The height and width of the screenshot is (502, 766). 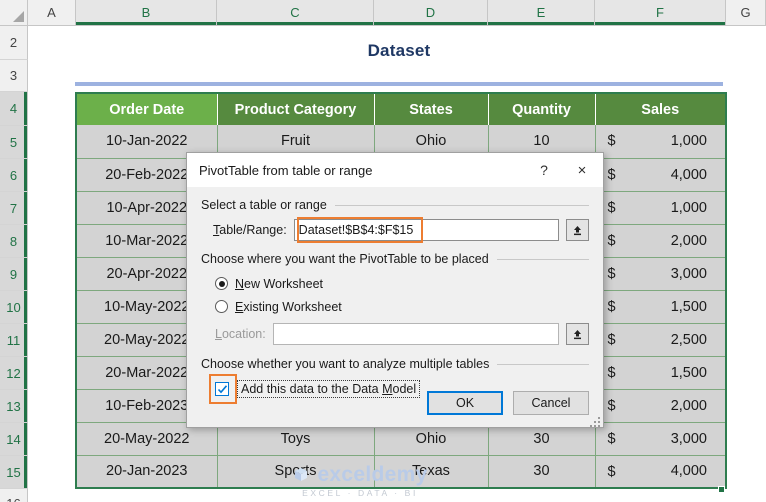 What do you see at coordinates (431, 471) in the screenshot?
I see `table-cell: Texas` at bounding box center [431, 471].